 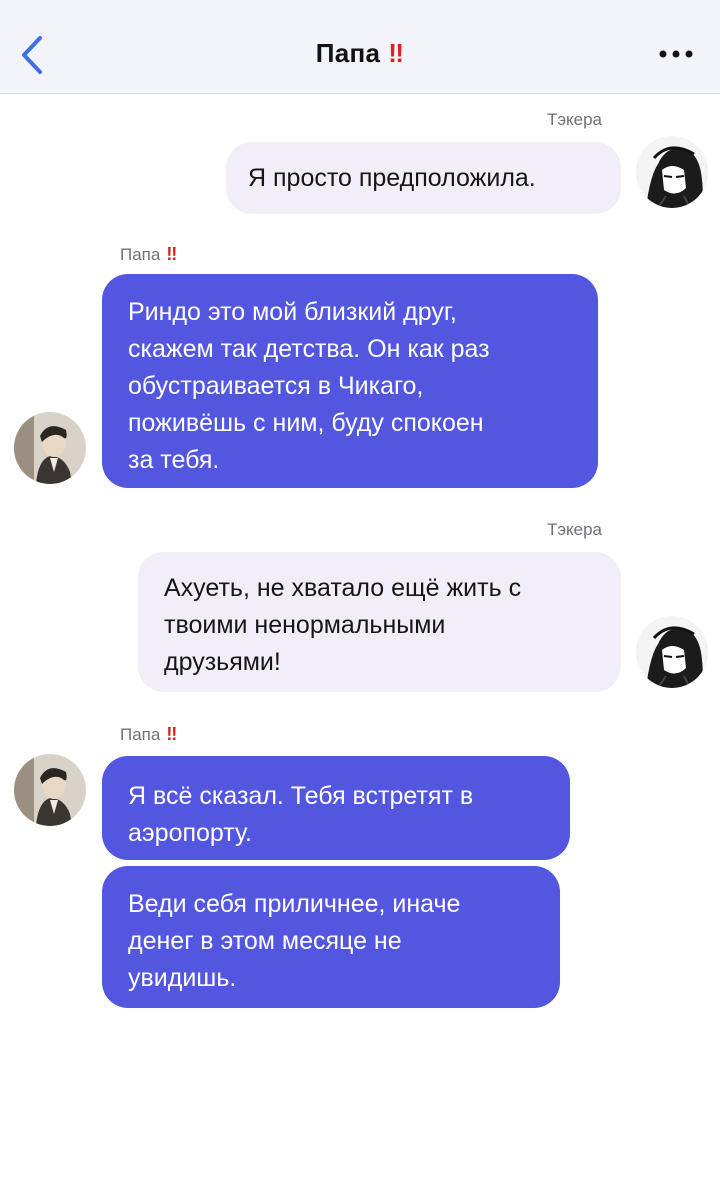 I want to click on message-line: твоими ненормальными, so click(x=305, y=625).